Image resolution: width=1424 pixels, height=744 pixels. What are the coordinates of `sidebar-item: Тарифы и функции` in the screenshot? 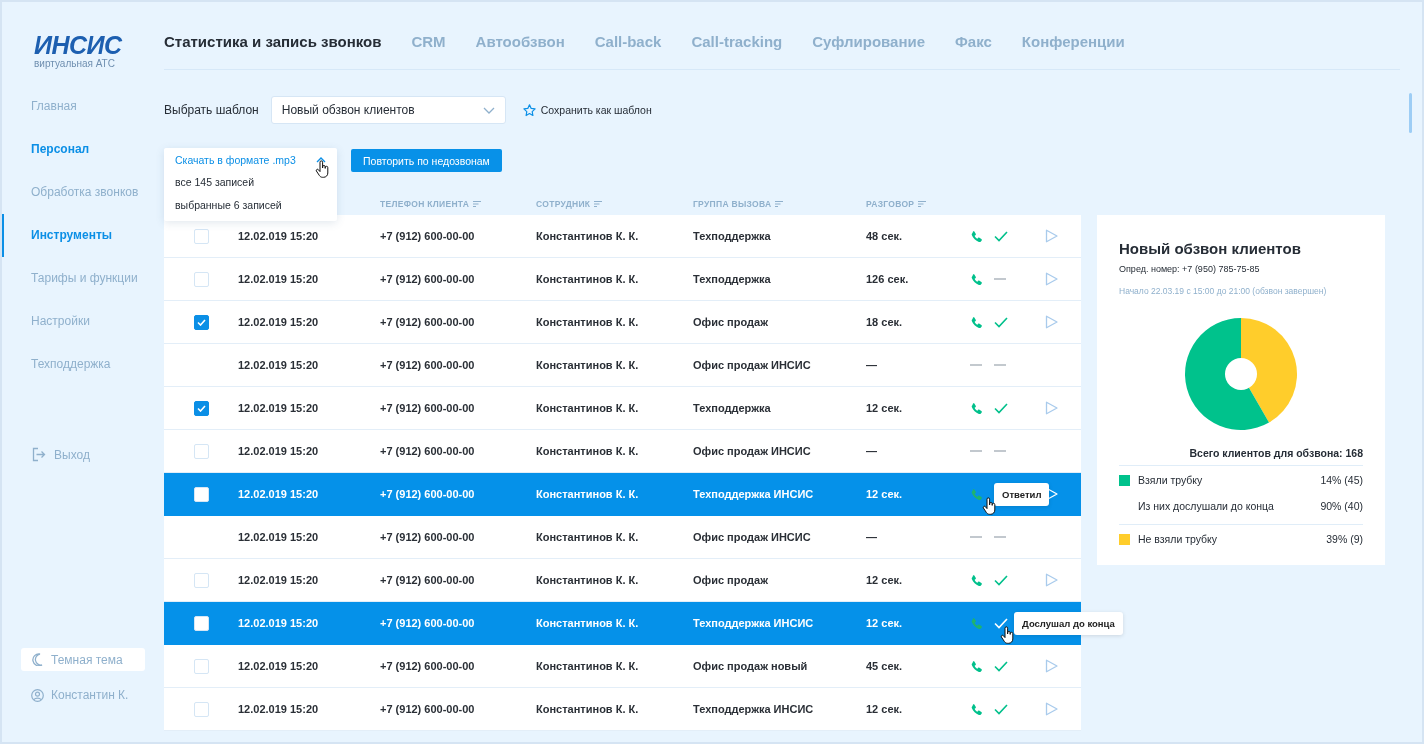 It's located at (83, 278).